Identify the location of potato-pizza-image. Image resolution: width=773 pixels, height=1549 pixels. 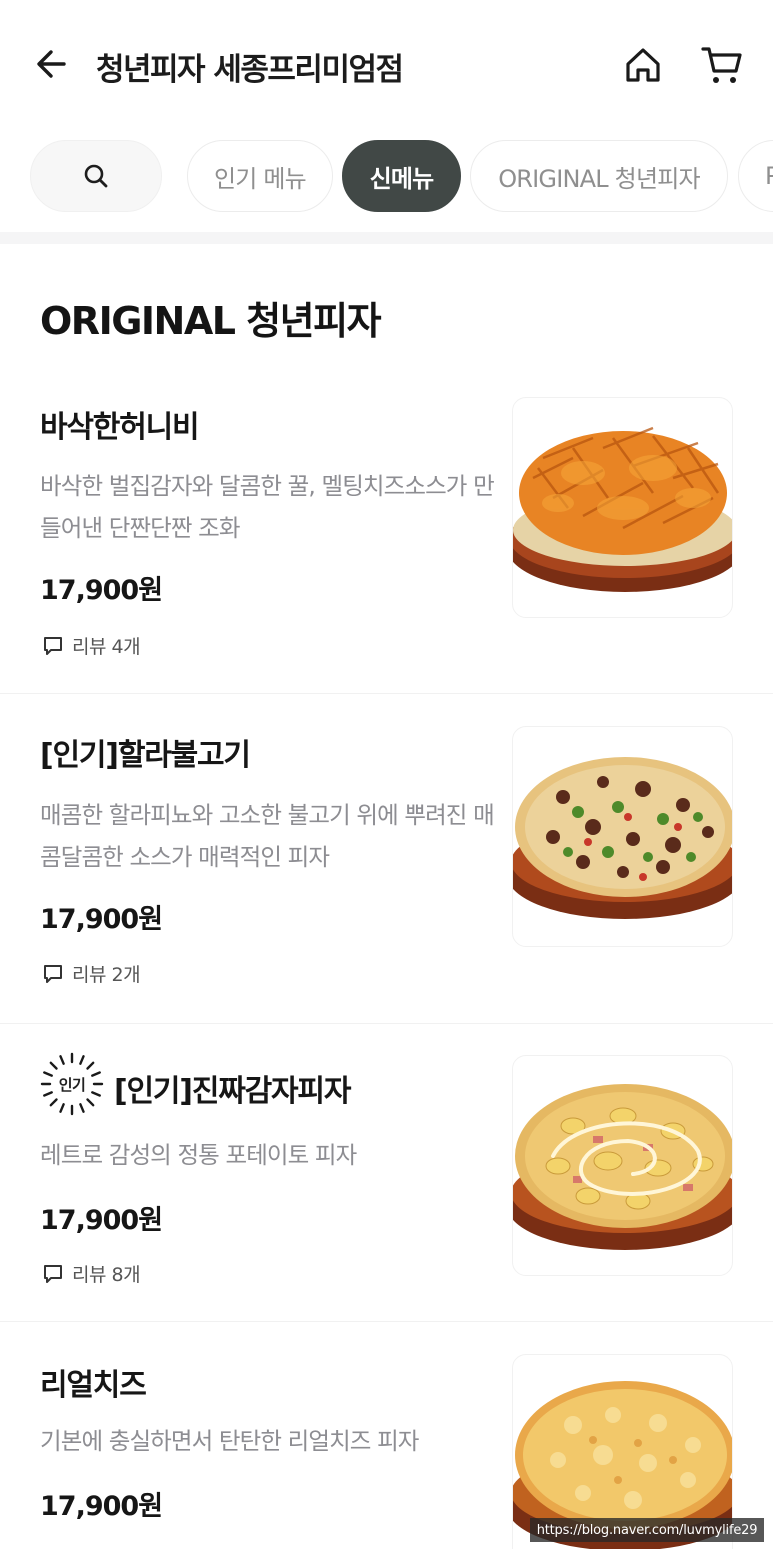
(622, 1167).